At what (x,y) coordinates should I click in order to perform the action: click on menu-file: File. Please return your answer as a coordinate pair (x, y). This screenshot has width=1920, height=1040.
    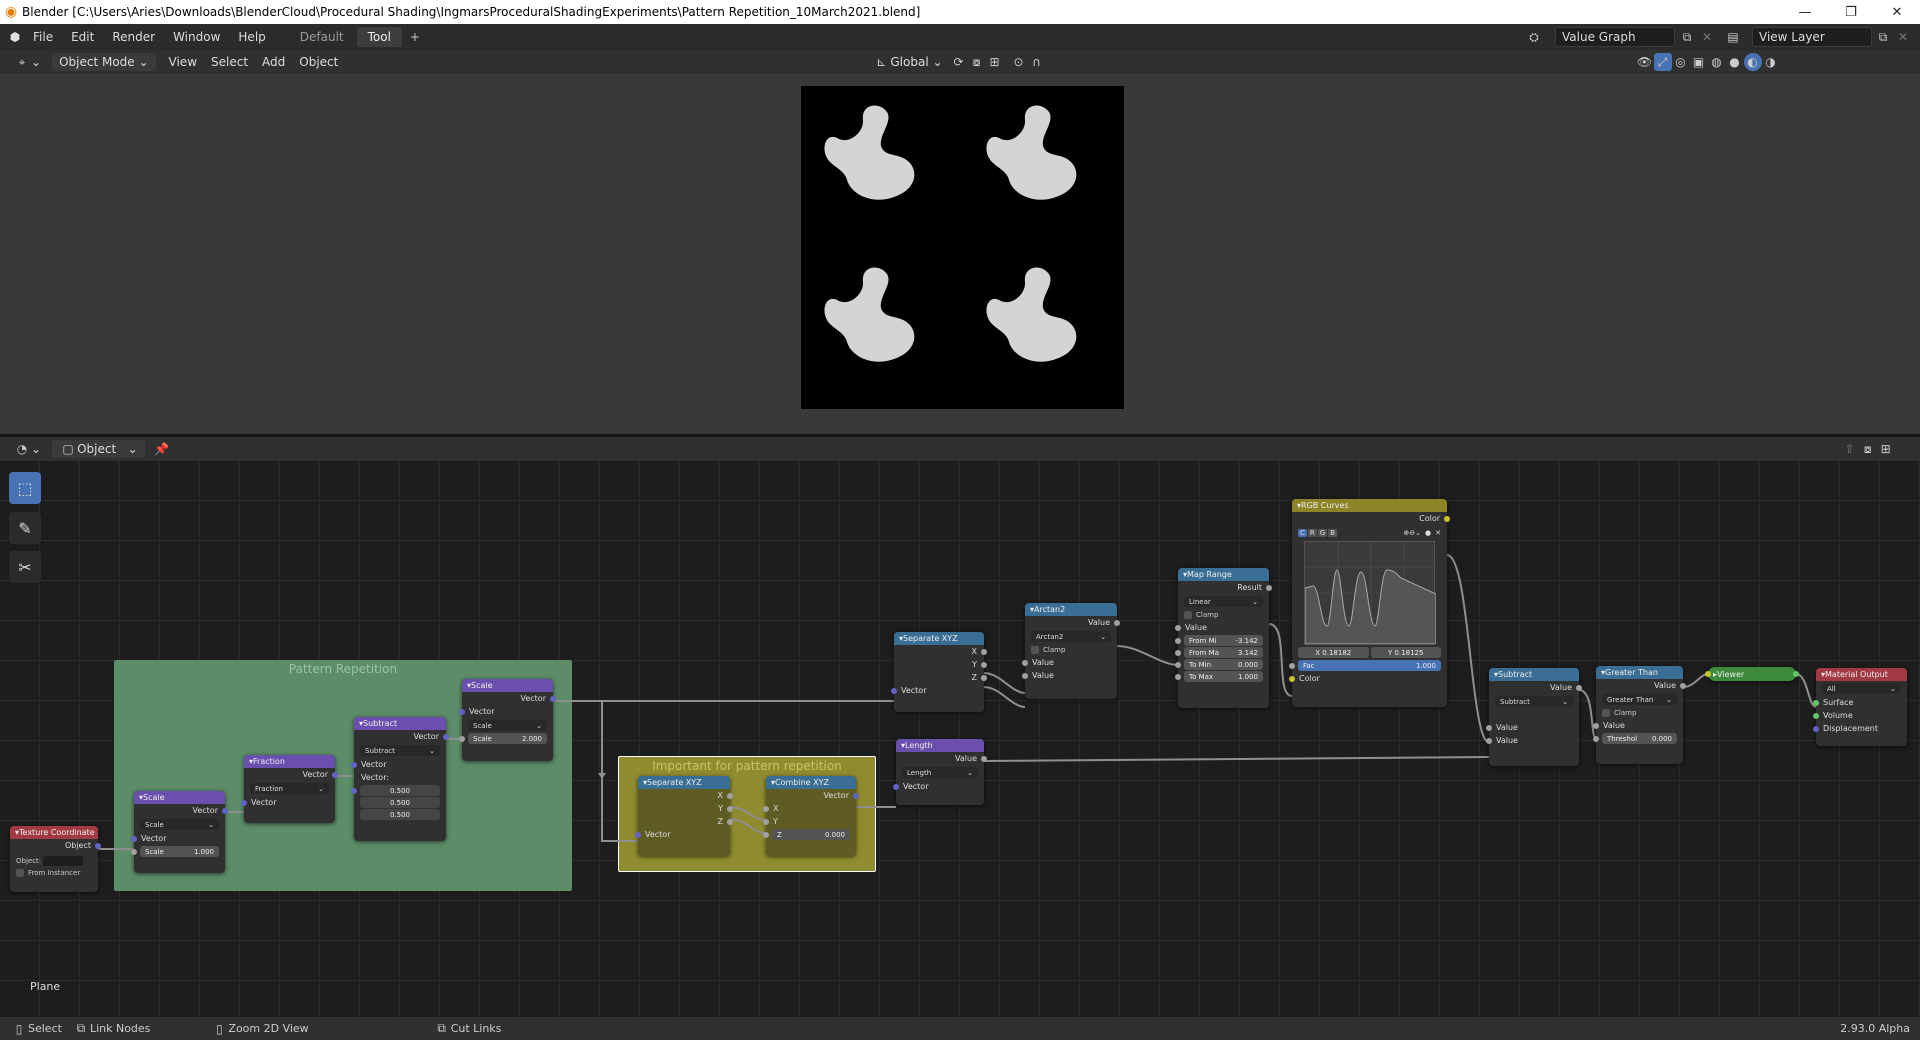
    Looking at the image, I should click on (43, 37).